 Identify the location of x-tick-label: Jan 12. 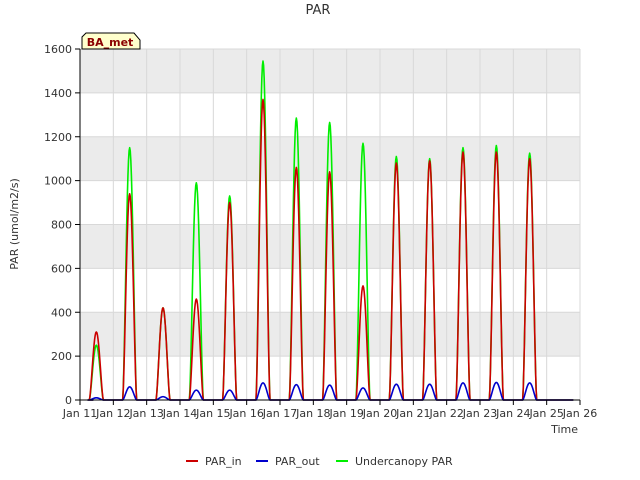
(112, 413).